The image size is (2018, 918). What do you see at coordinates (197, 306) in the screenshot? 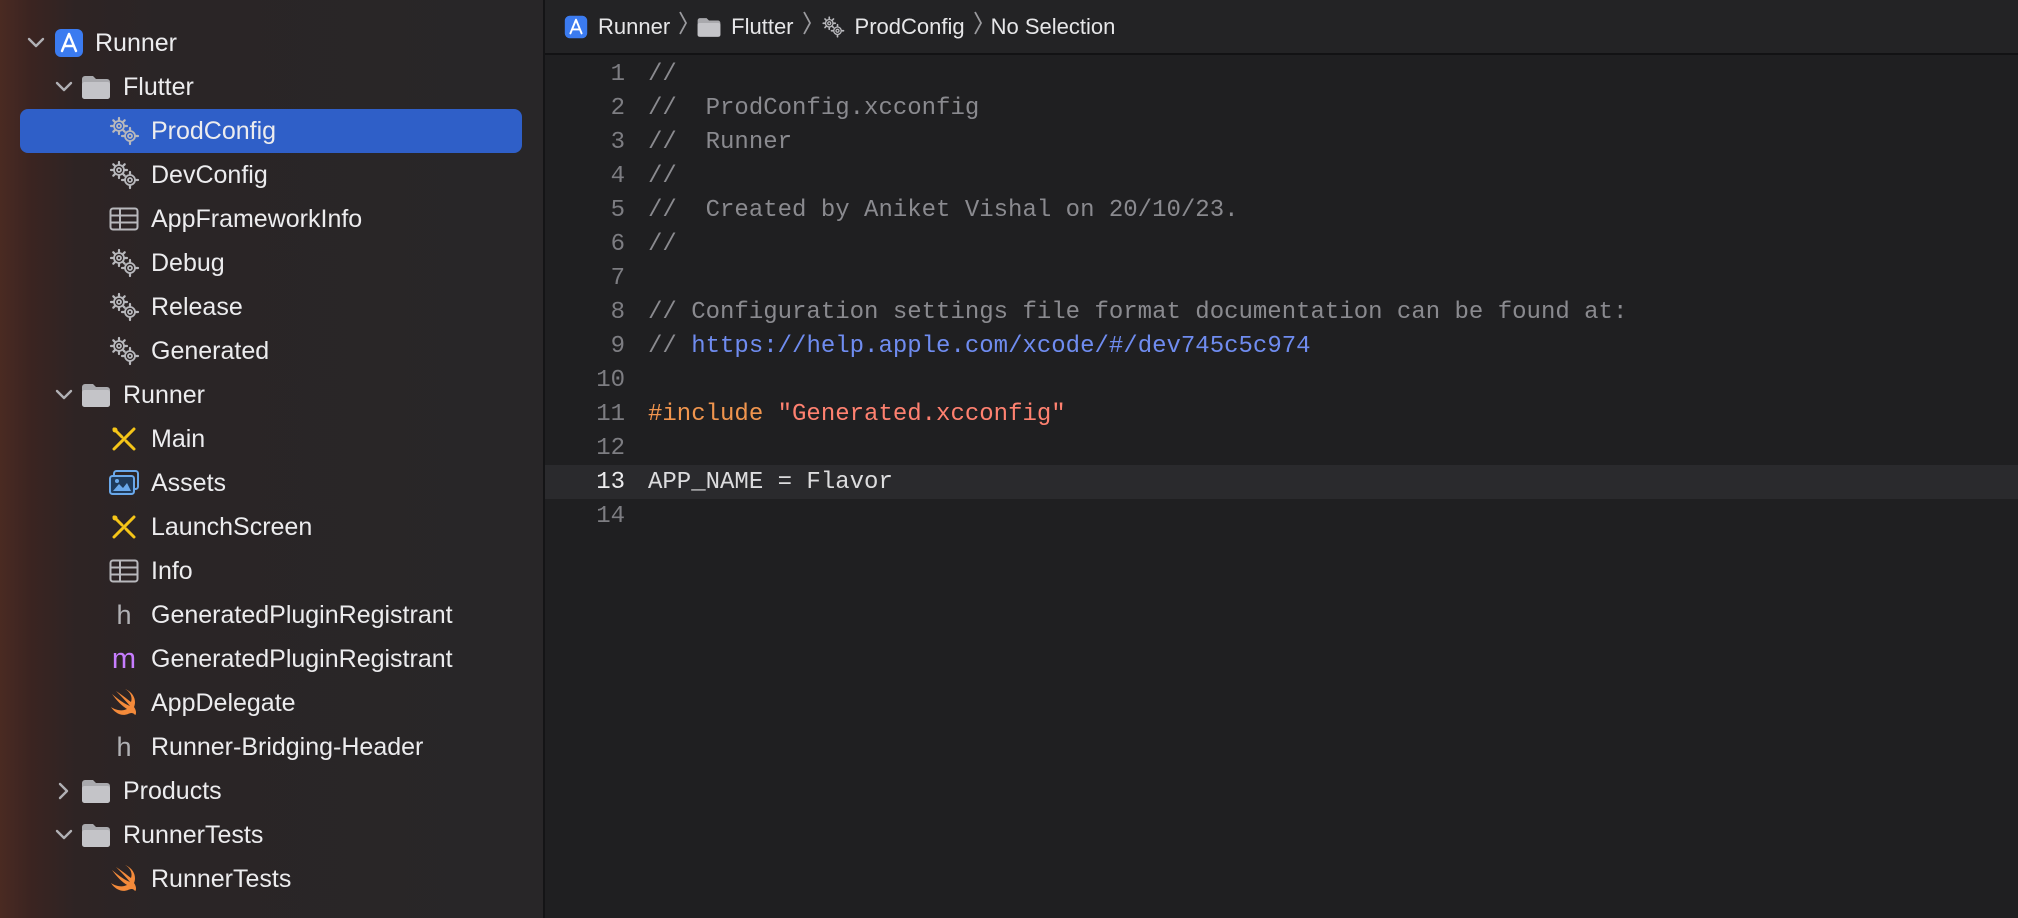
I see `navigator-item-label: Release` at bounding box center [197, 306].